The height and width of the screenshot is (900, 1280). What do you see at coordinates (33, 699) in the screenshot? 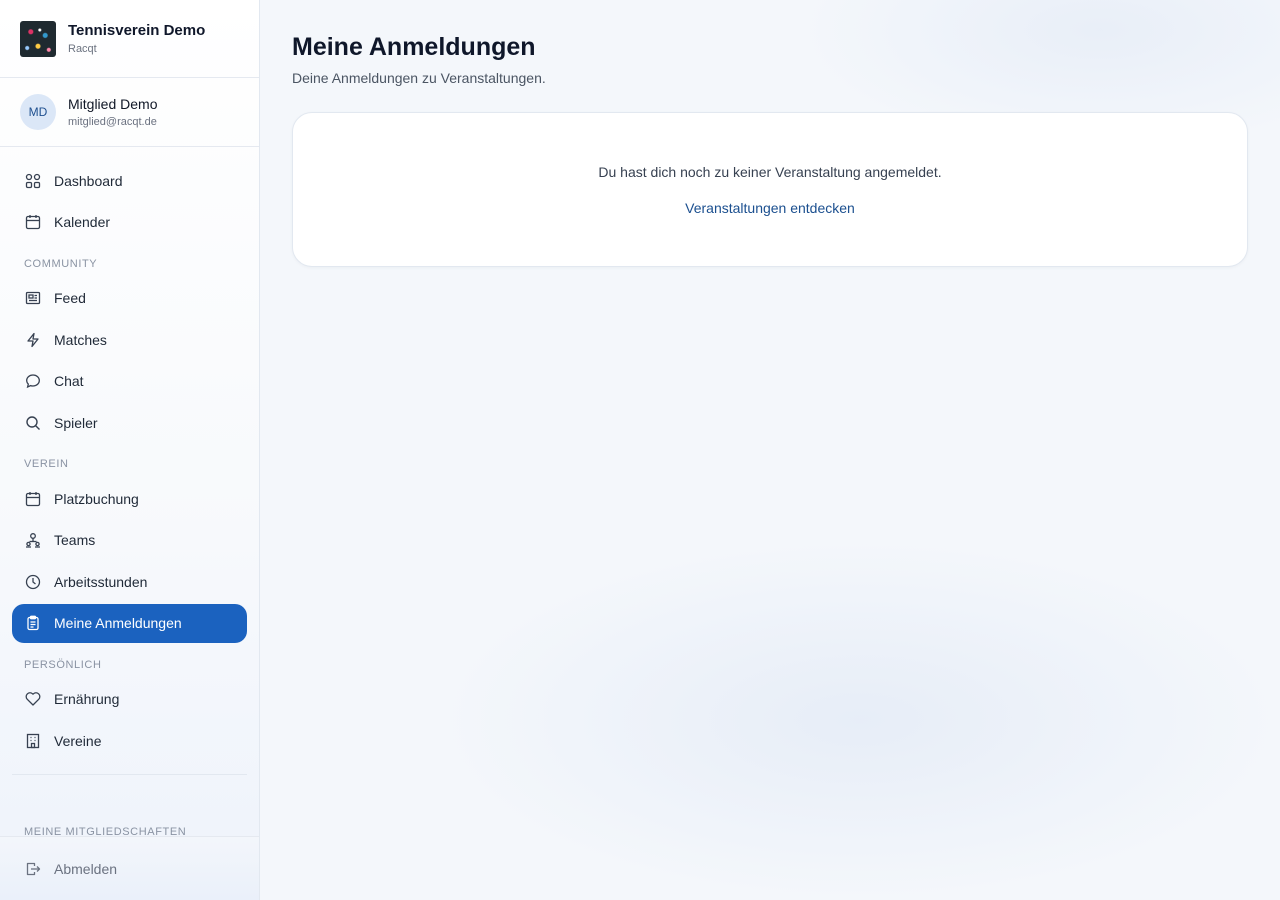
I see `heart-icon` at bounding box center [33, 699].